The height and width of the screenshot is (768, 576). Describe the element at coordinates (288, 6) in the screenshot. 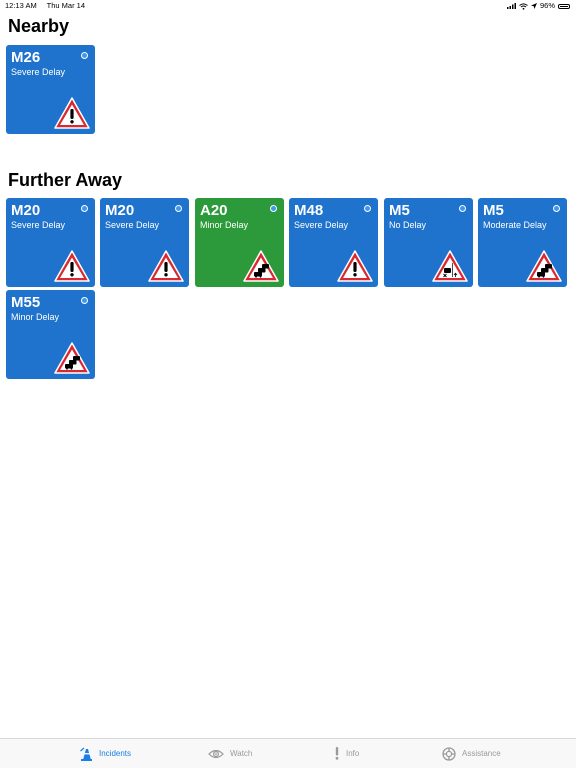

I see `status-bar: 12:13 AM Thu Mar 14 96%` at that location.